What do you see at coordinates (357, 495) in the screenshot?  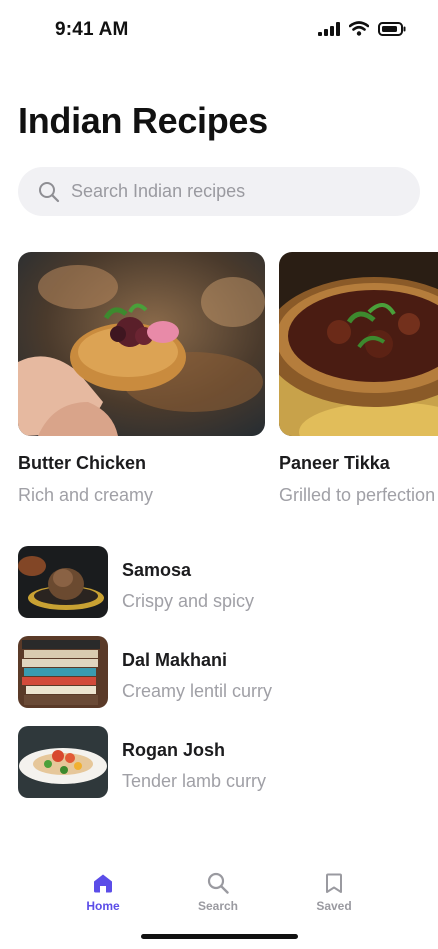 I see `featured-card-subtitle: Grilled to perfection` at bounding box center [357, 495].